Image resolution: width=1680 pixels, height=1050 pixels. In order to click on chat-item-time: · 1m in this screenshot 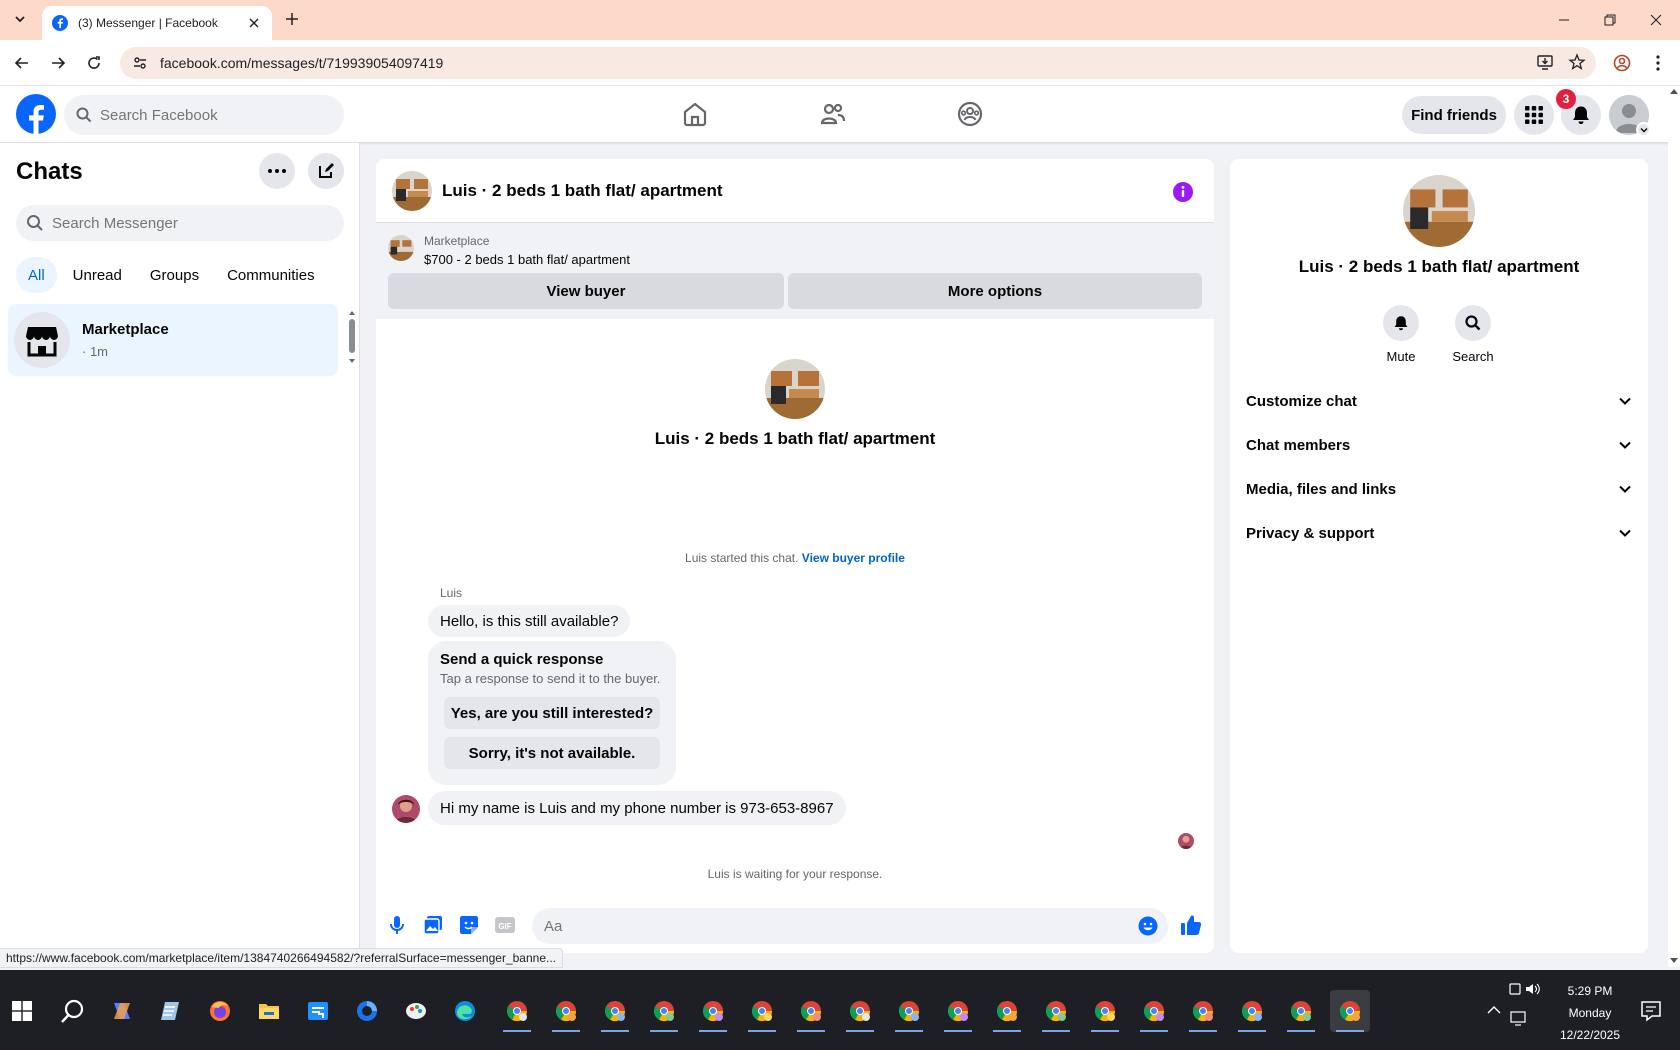, I will do `click(95, 351)`.